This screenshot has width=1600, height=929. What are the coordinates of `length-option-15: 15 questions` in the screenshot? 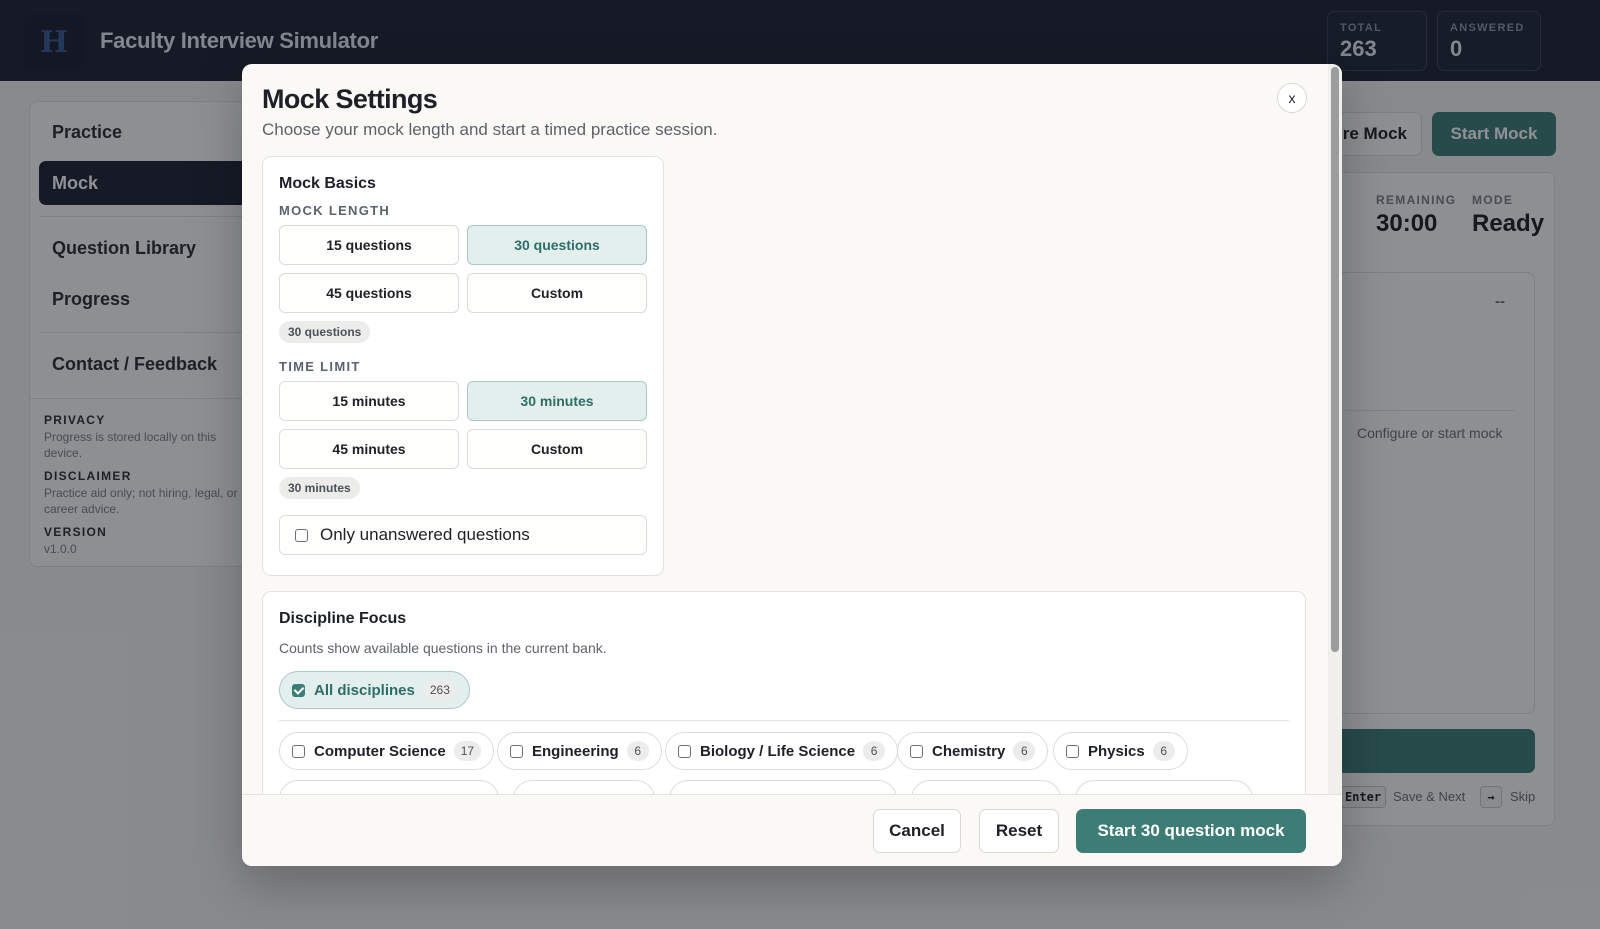 It's located at (369, 245).